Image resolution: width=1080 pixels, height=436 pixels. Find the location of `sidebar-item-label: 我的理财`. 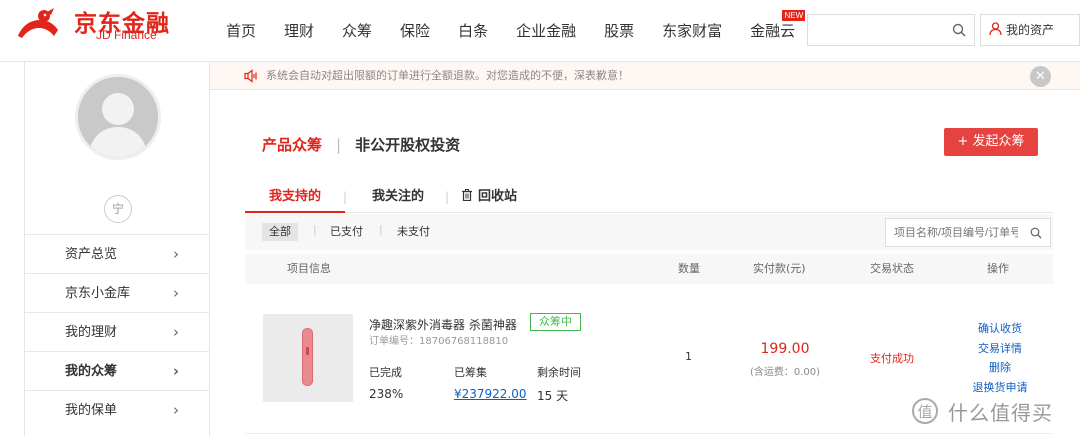

sidebar-item-label: 我的理财 is located at coordinates (91, 332).